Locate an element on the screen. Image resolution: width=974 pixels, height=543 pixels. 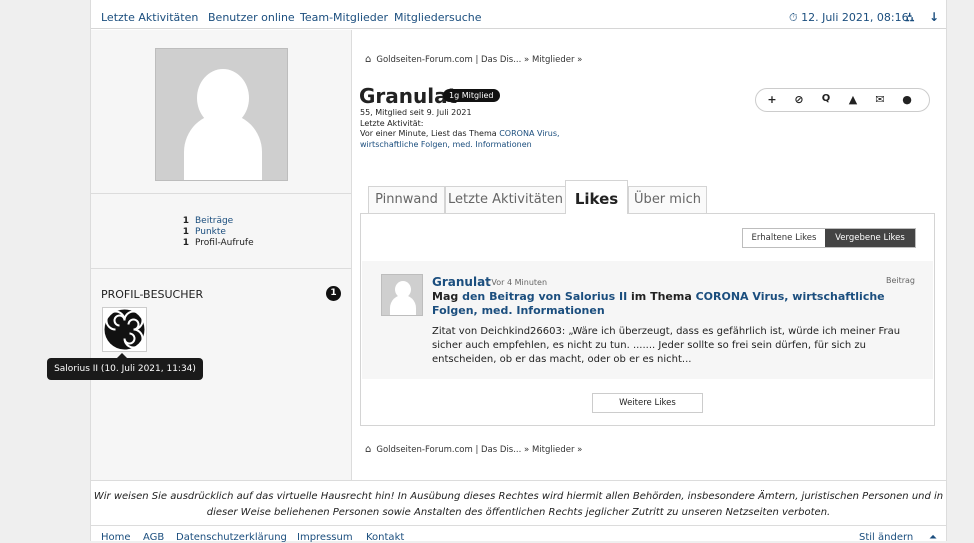
profile-action-bar: + ⊘ Q ▲ ✉ ● is located at coordinates (842, 100).